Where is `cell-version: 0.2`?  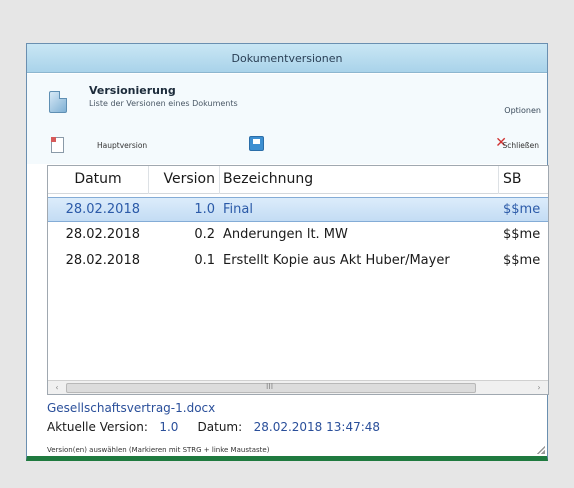
cell-version: 0.2 is located at coordinates (204, 234).